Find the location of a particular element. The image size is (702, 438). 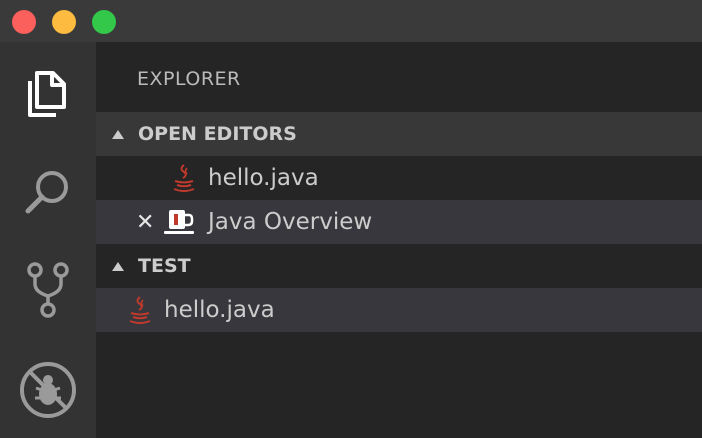

open-editors-header: OPEN EDITORS is located at coordinates (399, 134).